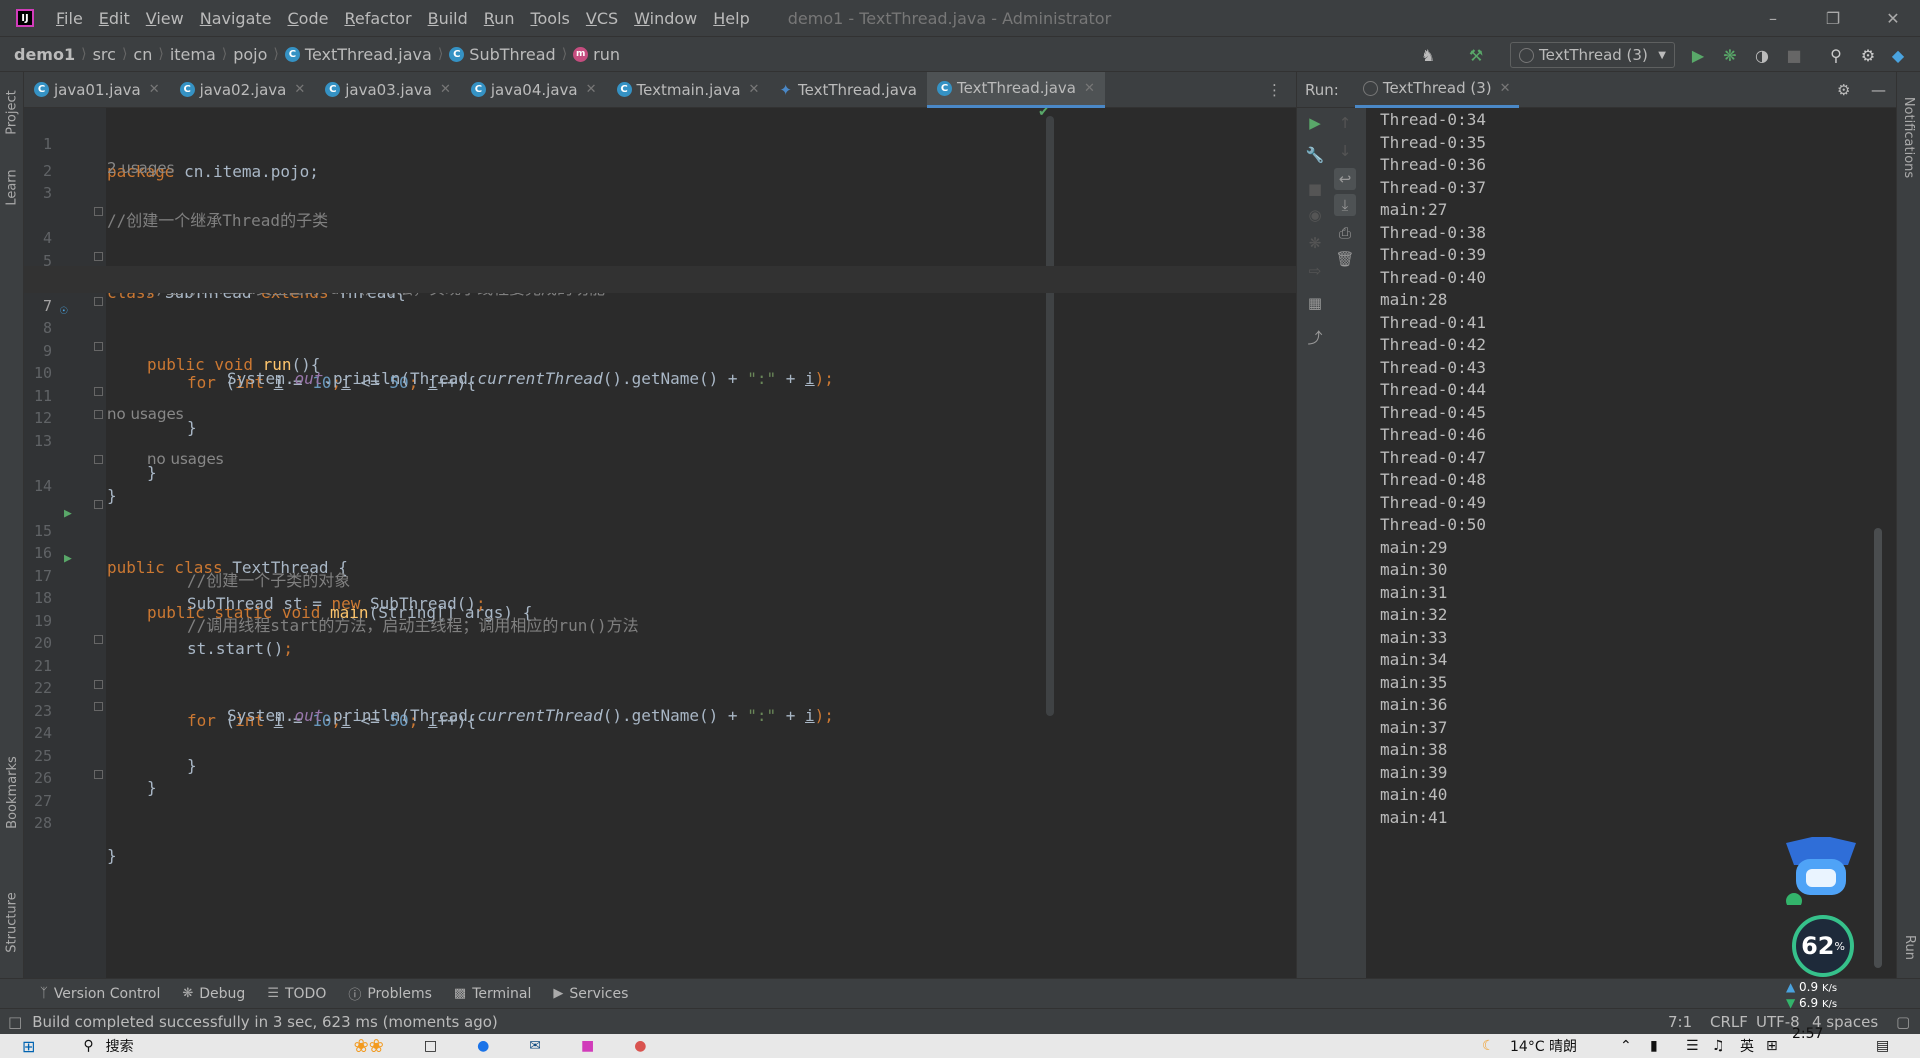  I want to click on user-profile-icon: ♞, so click(1428, 55).